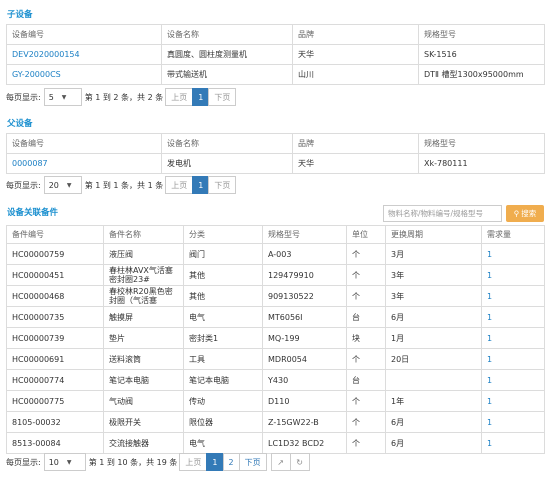 This screenshot has width=555, height=480. I want to click on table-row: HC00000735 触摸屏 电气 MT6056I 台 6月 1, so click(275, 317).